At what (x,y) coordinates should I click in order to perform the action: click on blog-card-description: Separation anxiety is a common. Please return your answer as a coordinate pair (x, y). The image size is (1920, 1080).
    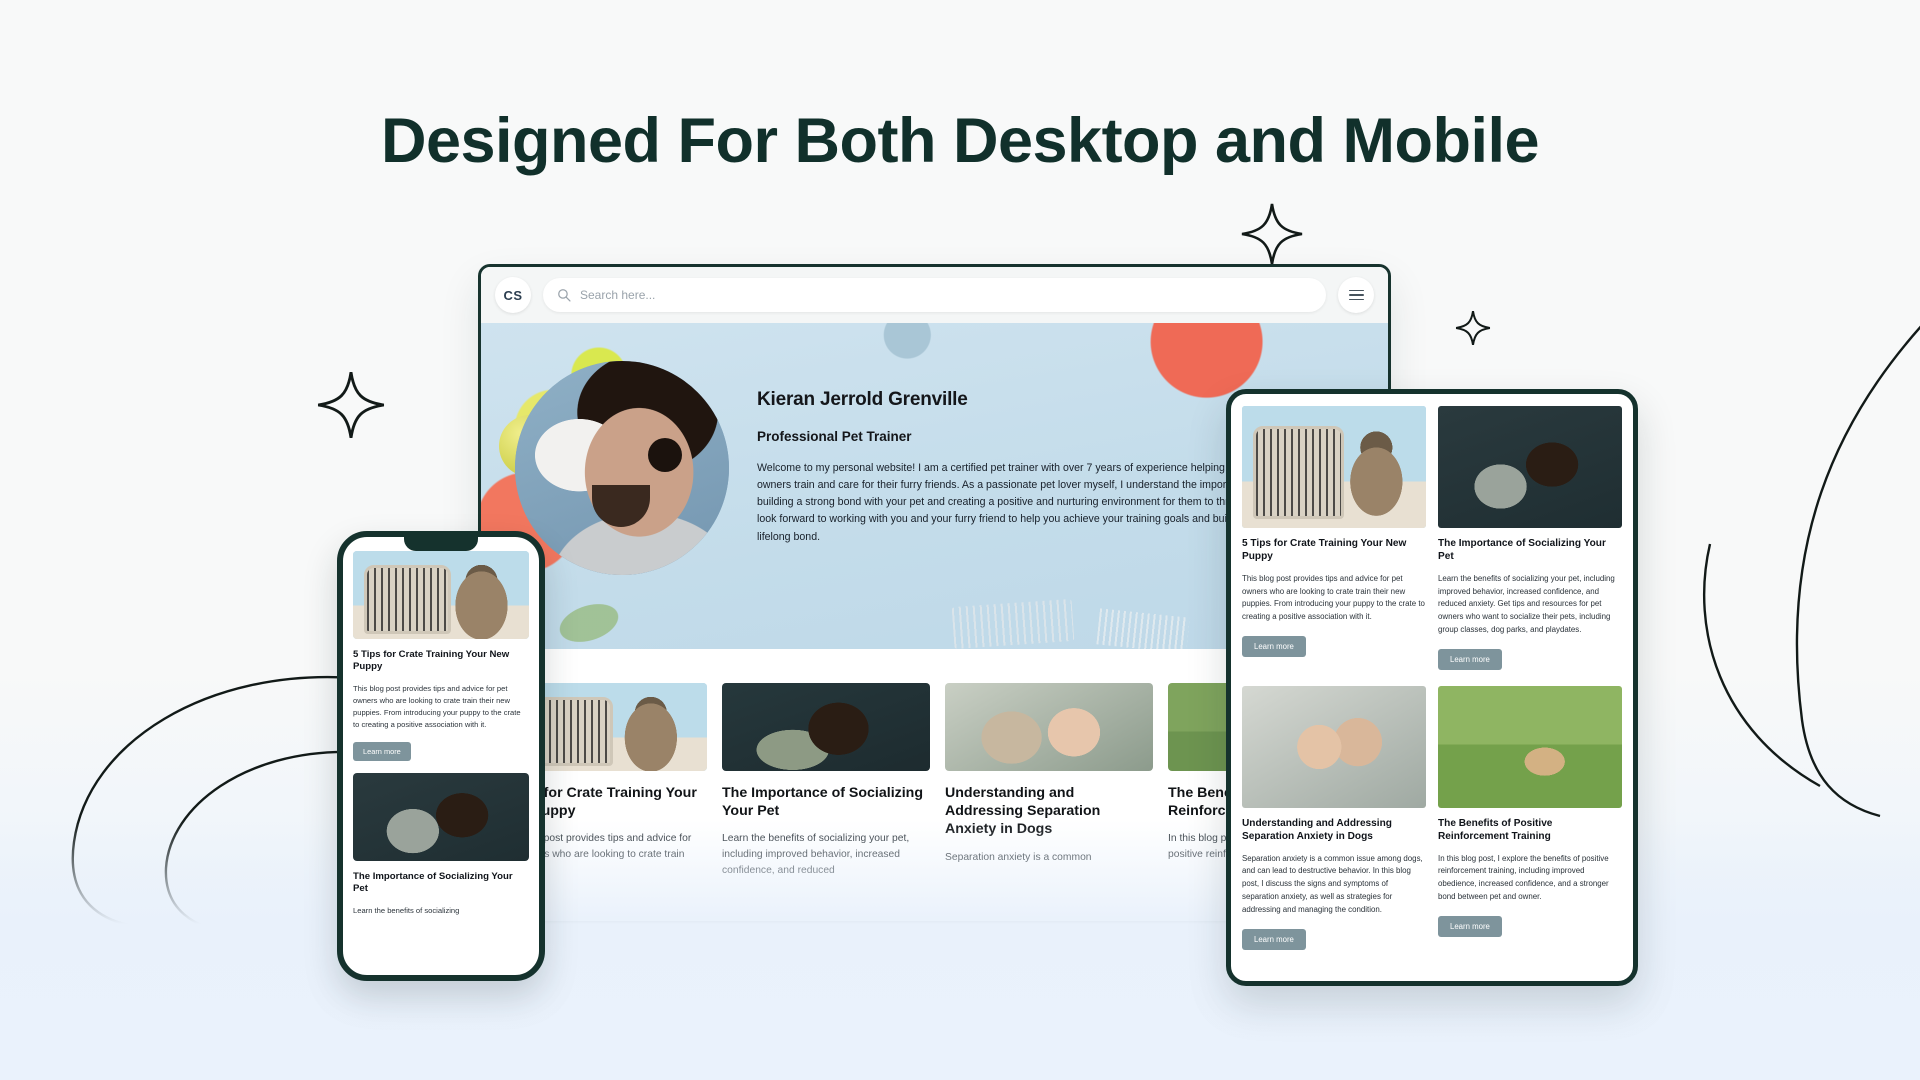
    Looking at the image, I should click on (1018, 857).